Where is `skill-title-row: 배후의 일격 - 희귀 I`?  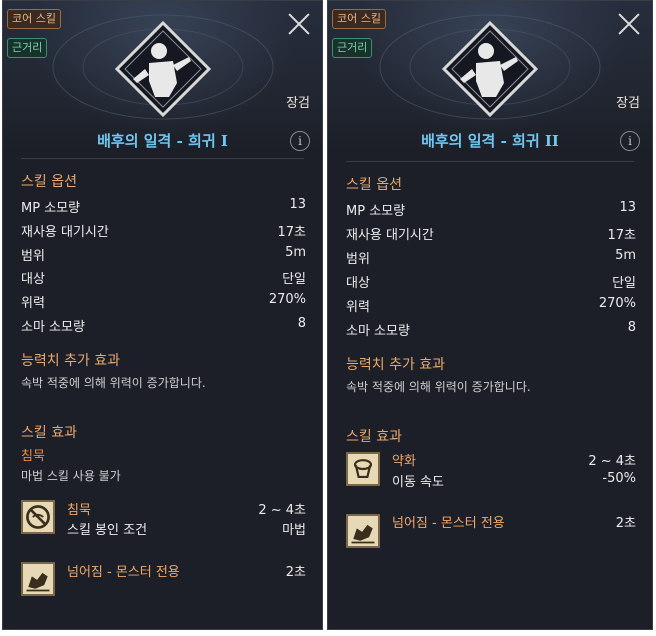
skill-title-row: 배후의 일격 - 희귀 I is located at coordinates (162, 141).